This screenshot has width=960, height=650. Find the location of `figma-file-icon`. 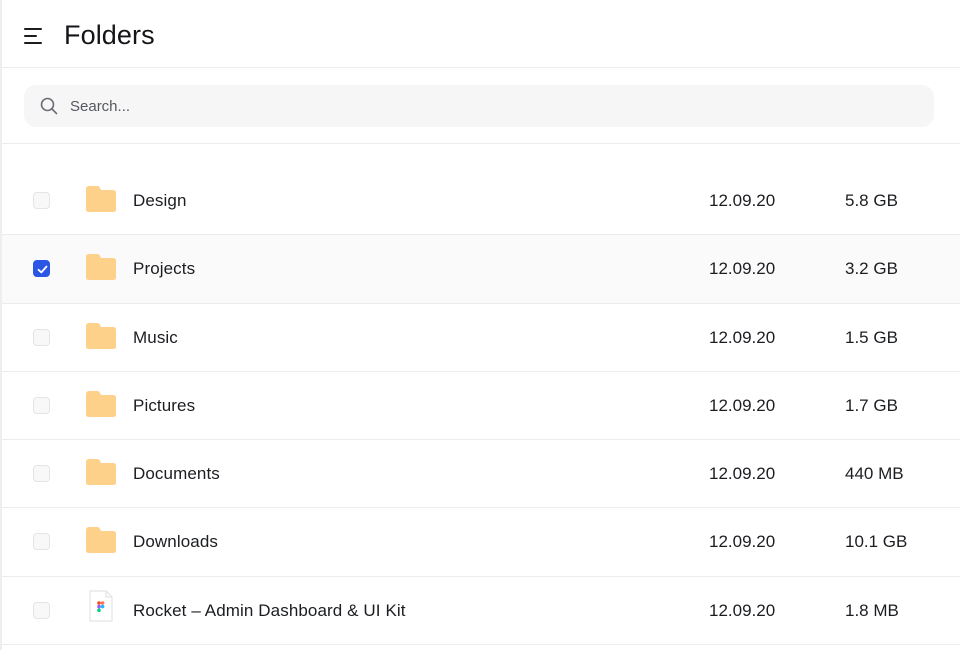

figma-file-icon is located at coordinates (101, 606).